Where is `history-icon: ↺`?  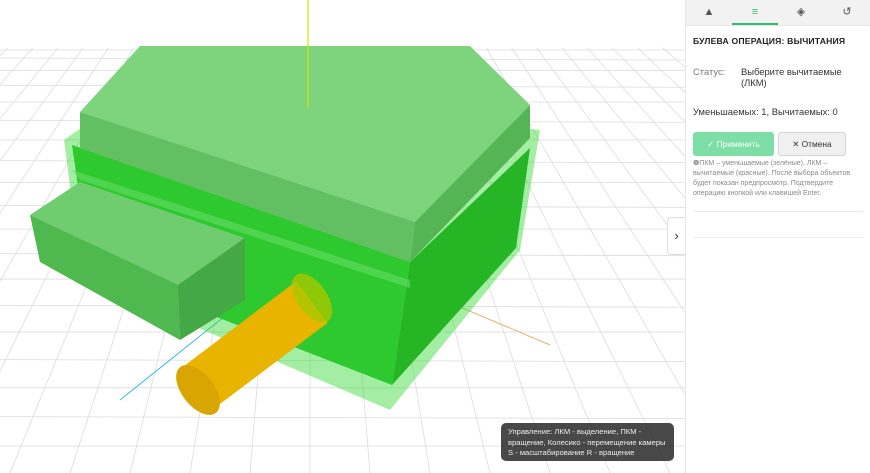
history-icon: ↺ is located at coordinates (847, 12).